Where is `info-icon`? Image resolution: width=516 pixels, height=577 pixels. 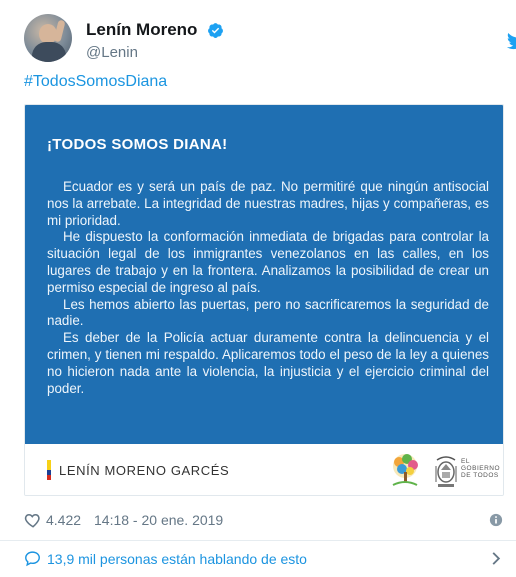 info-icon is located at coordinates (496, 520).